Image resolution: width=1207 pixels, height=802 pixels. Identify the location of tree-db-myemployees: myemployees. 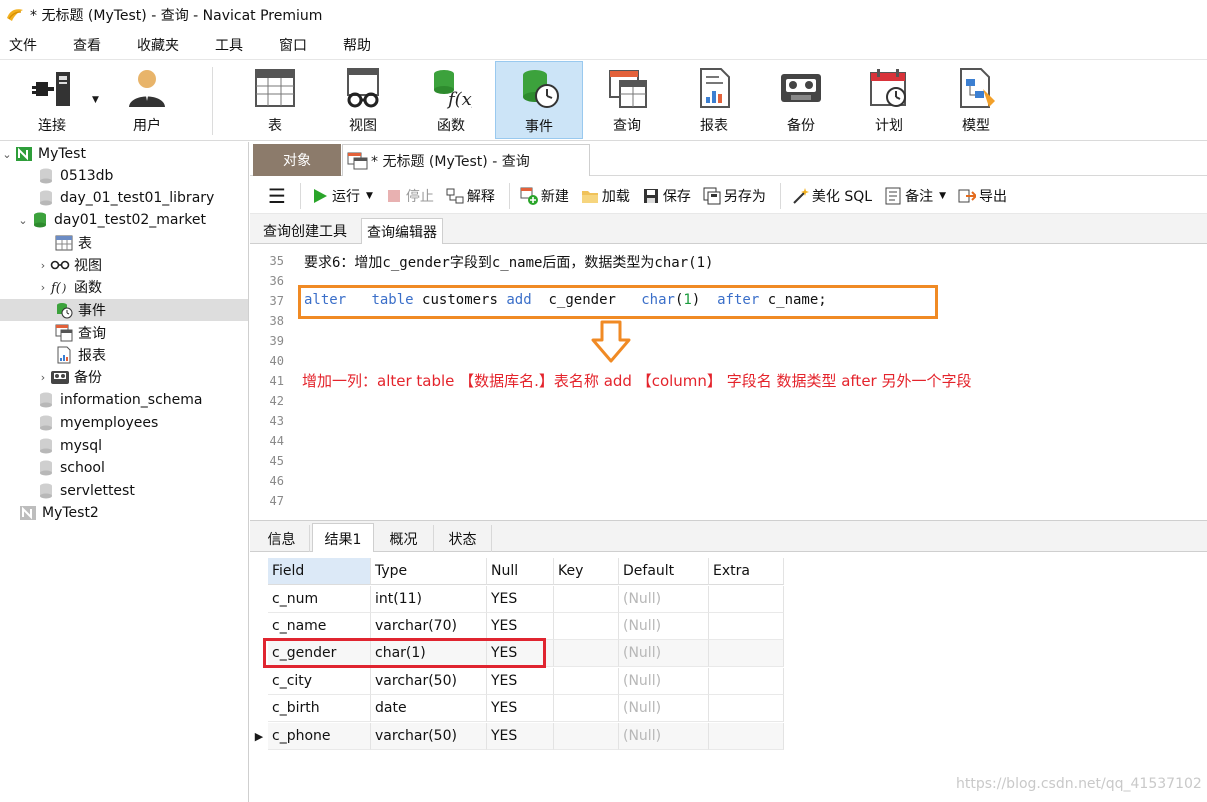
(124, 423).